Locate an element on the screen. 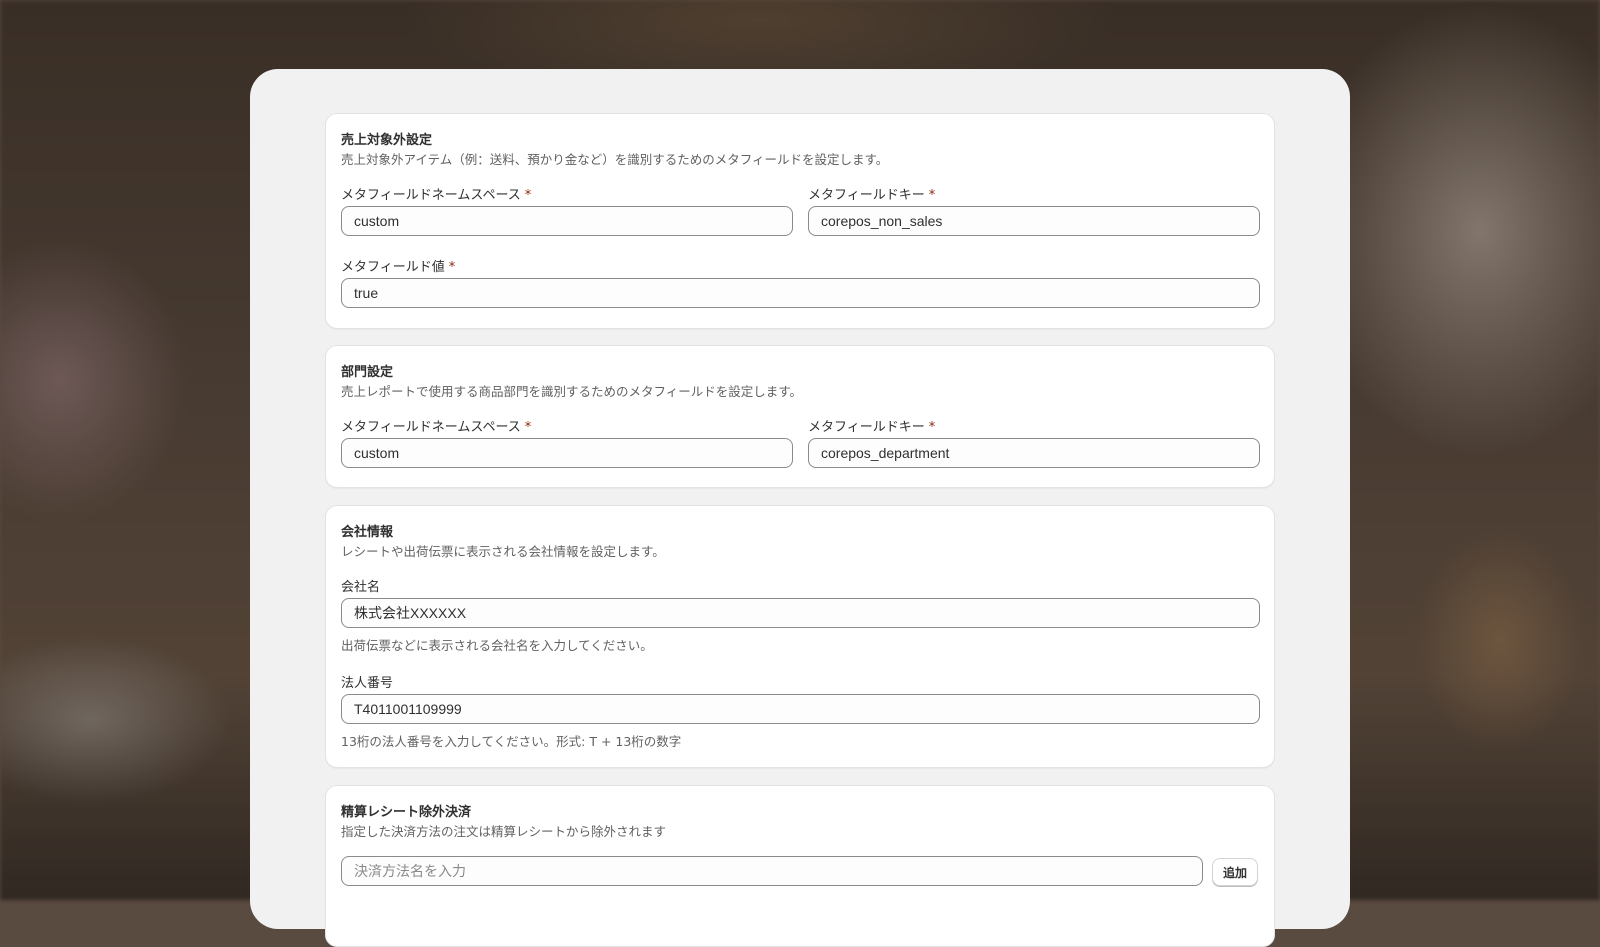  corporate-number-help: 13桁の法人番号を入力してください。形式: T + 13桁の数字 is located at coordinates (511, 741).